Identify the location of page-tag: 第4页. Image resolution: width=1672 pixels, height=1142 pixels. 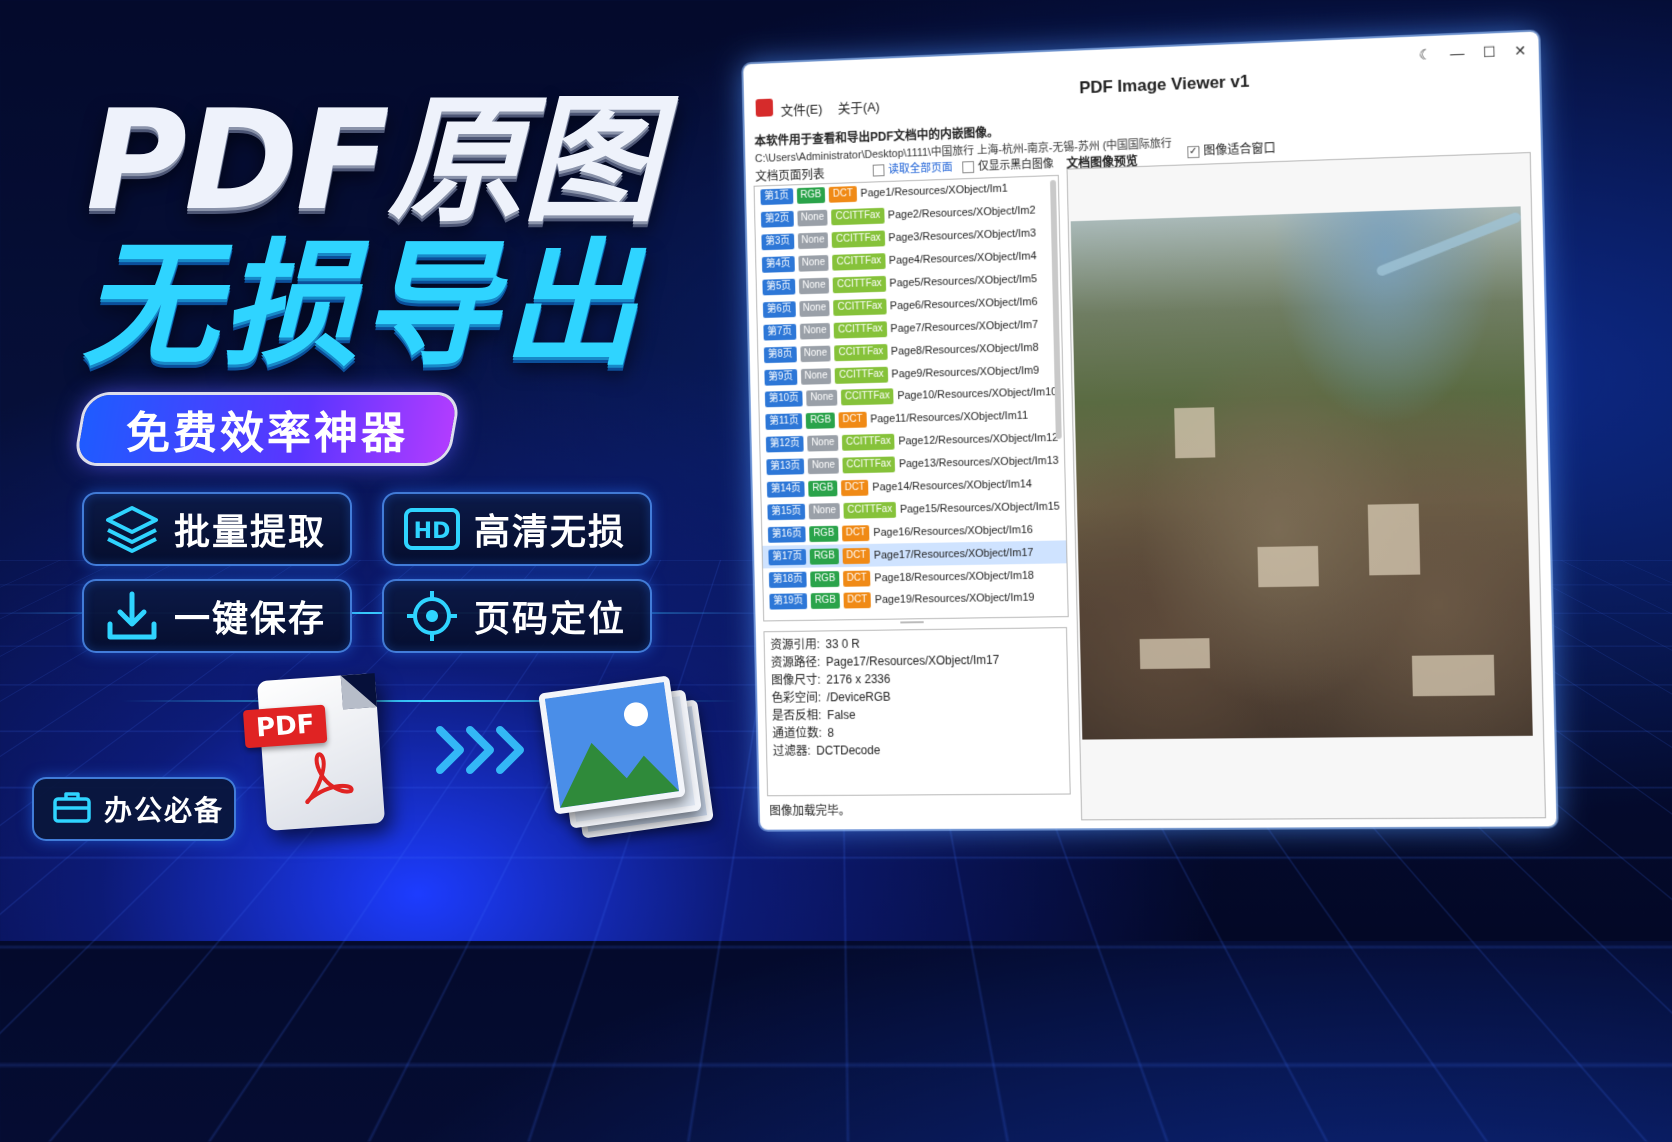
(778, 264).